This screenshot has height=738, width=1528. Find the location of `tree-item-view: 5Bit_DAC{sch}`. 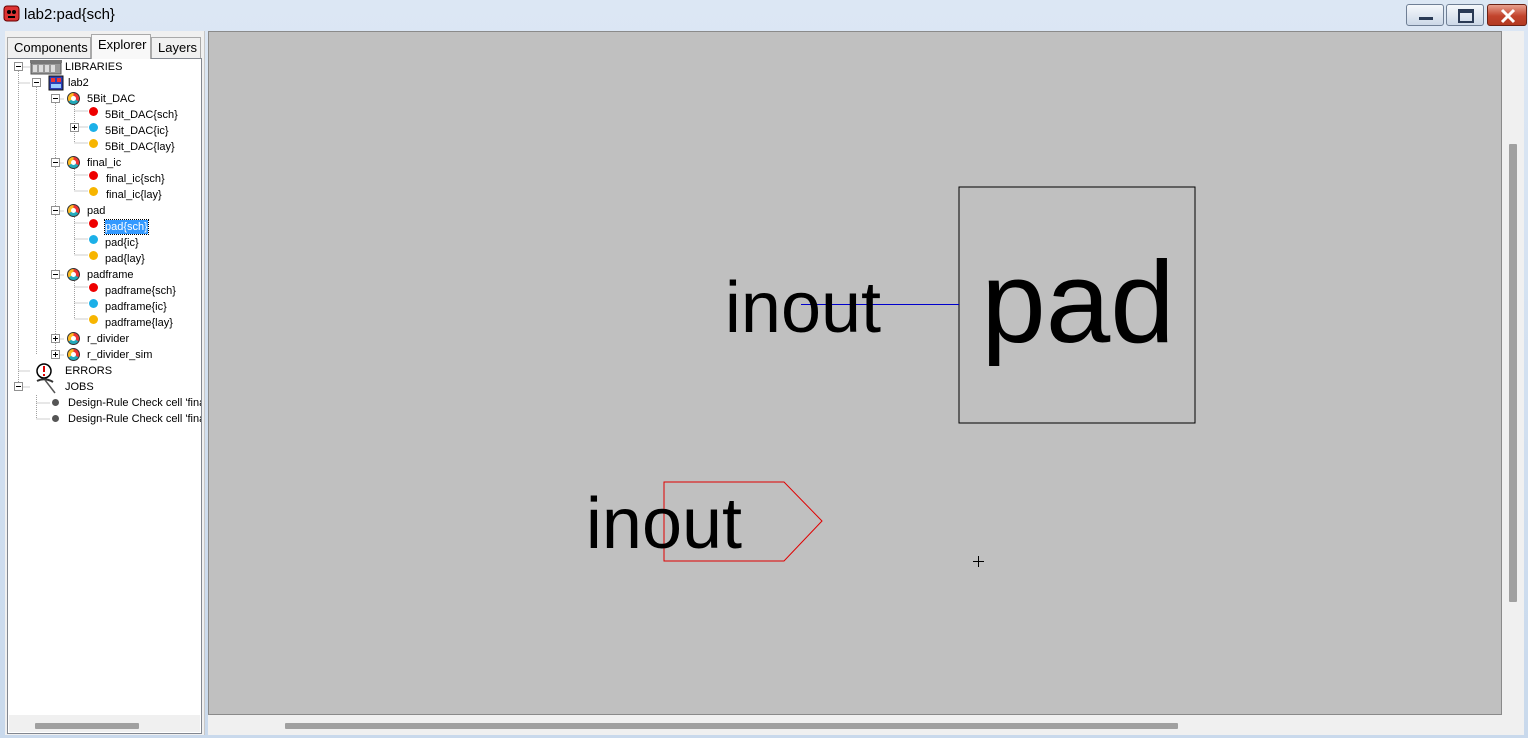

tree-item-view: 5Bit_DAC{sch} is located at coordinates (141, 115).